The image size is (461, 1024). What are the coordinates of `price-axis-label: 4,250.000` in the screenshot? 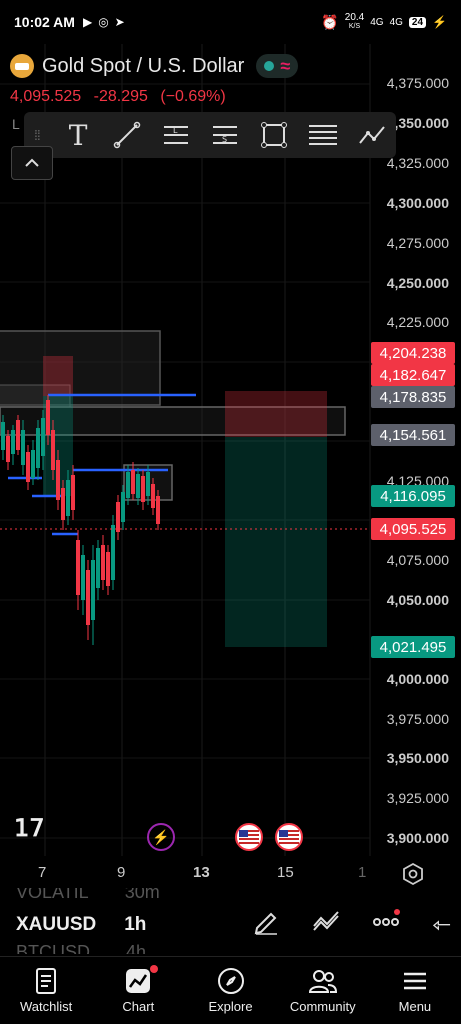 It's located at (417, 283).